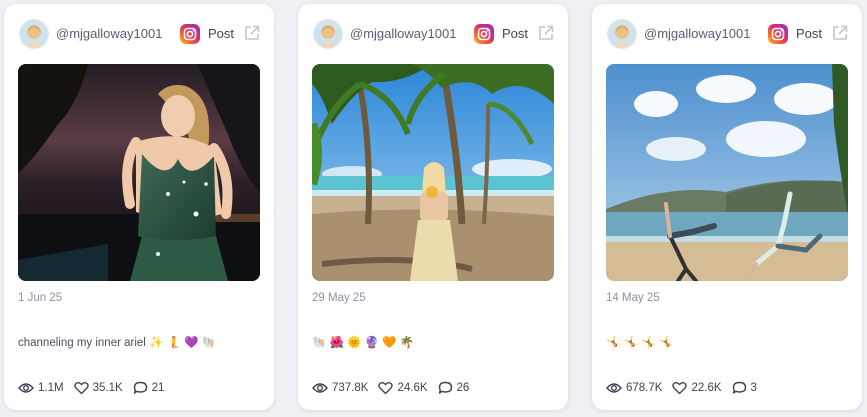 This screenshot has height=417, width=867. I want to click on comments-stat: 21, so click(149, 388).